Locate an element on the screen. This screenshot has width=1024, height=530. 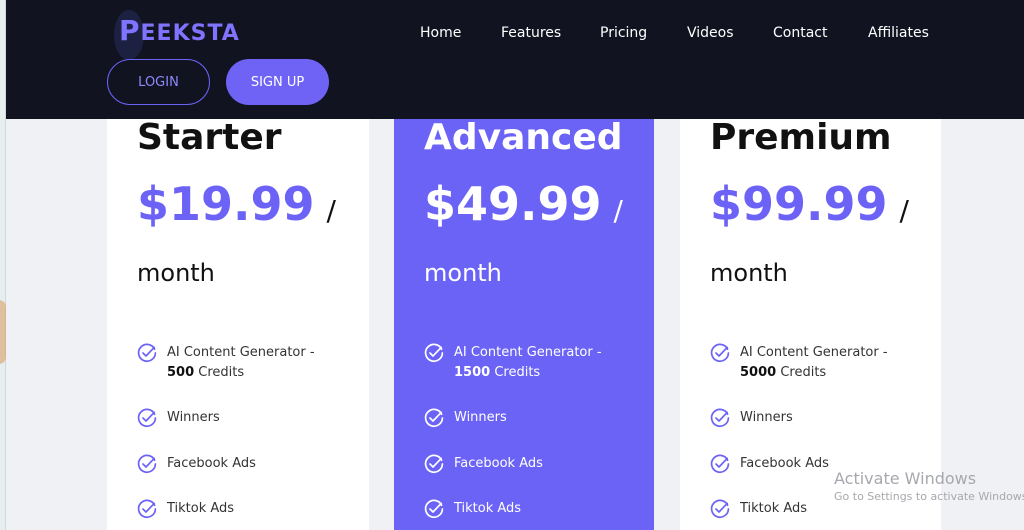
login-button: LOGIN is located at coordinates (158, 82).